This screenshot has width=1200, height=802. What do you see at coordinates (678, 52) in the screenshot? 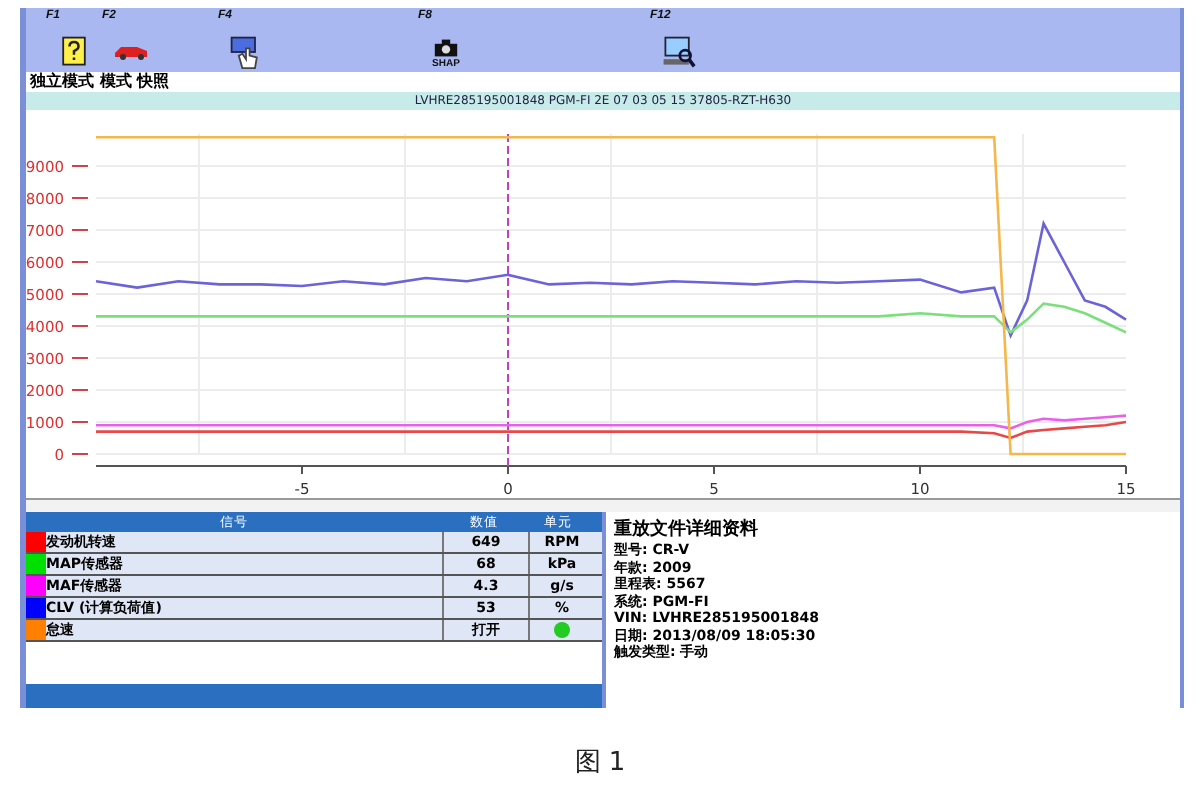
I see `computer-search-icon` at bounding box center [678, 52].